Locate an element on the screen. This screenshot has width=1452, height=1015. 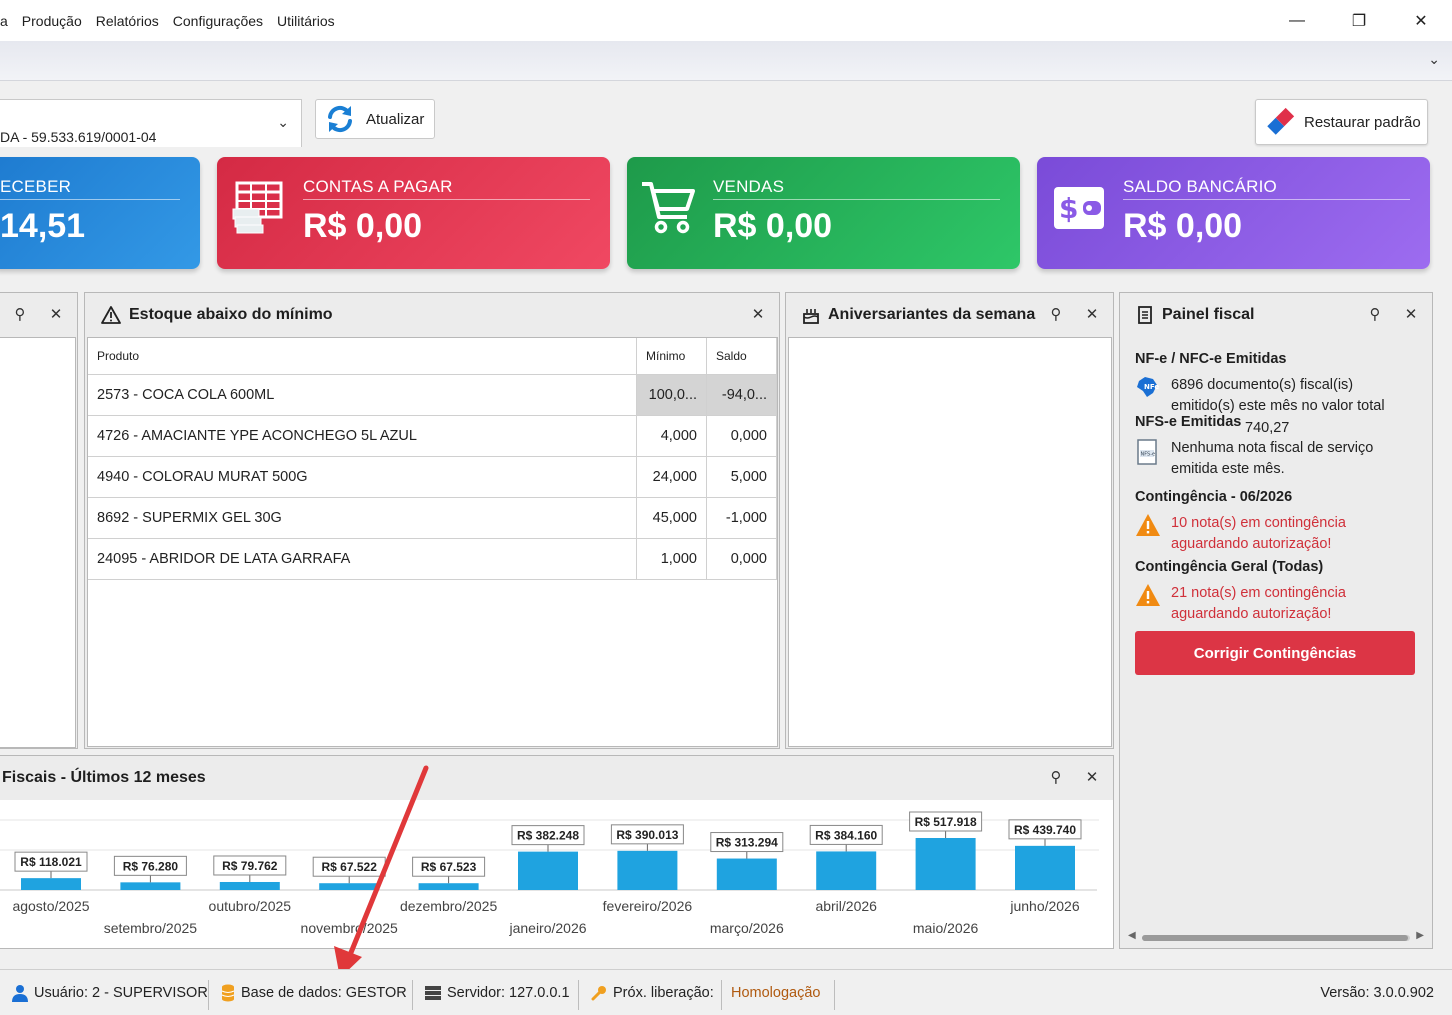
status-database: Base de dados: GESTOR is located at coordinates (314, 992).